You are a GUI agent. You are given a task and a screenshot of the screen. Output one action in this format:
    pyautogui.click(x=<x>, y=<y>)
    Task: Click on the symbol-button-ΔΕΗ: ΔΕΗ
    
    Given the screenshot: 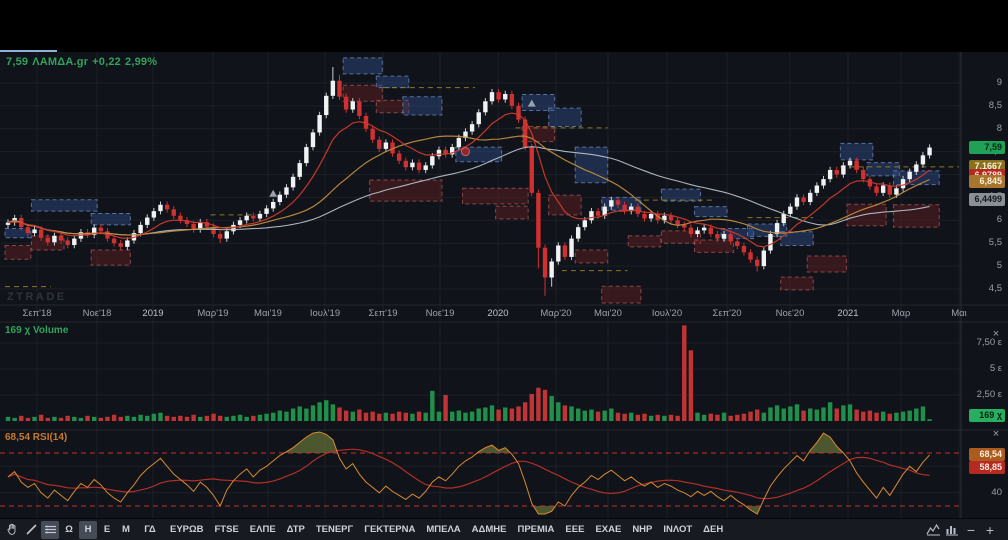 What is the action you would take?
    pyautogui.click(x=713, y=530)
    